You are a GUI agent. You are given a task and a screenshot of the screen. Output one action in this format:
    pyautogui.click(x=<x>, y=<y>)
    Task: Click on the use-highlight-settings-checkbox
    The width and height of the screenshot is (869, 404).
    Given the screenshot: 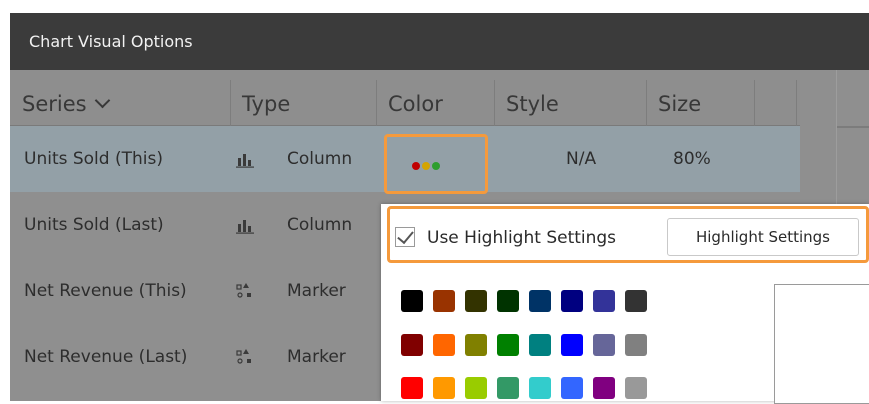 What is the action you would take?
    pyautogui.click(x=405, y=236)
    